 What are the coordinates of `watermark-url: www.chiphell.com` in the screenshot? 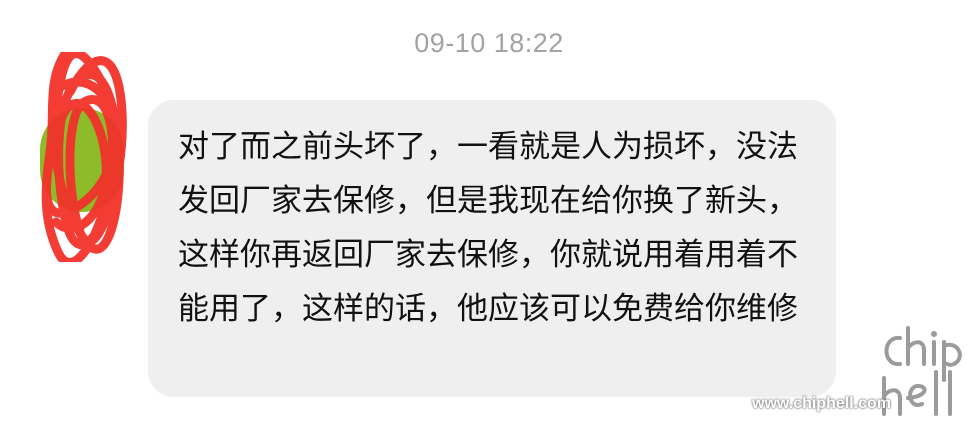 It's located at (821, 403).